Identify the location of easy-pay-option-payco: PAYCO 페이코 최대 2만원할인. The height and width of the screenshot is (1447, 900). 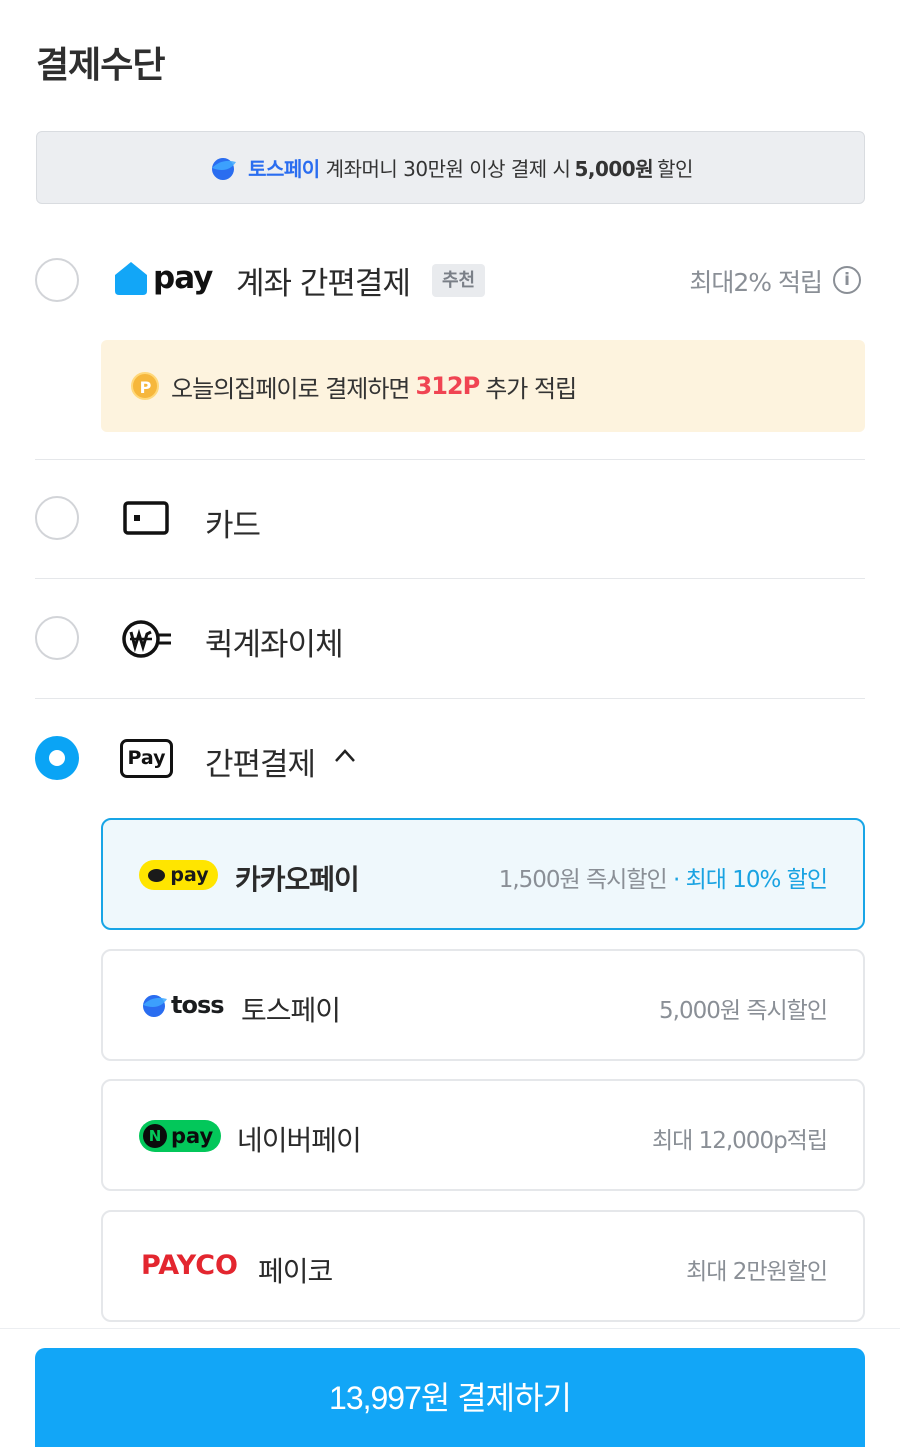
(483, 1266).